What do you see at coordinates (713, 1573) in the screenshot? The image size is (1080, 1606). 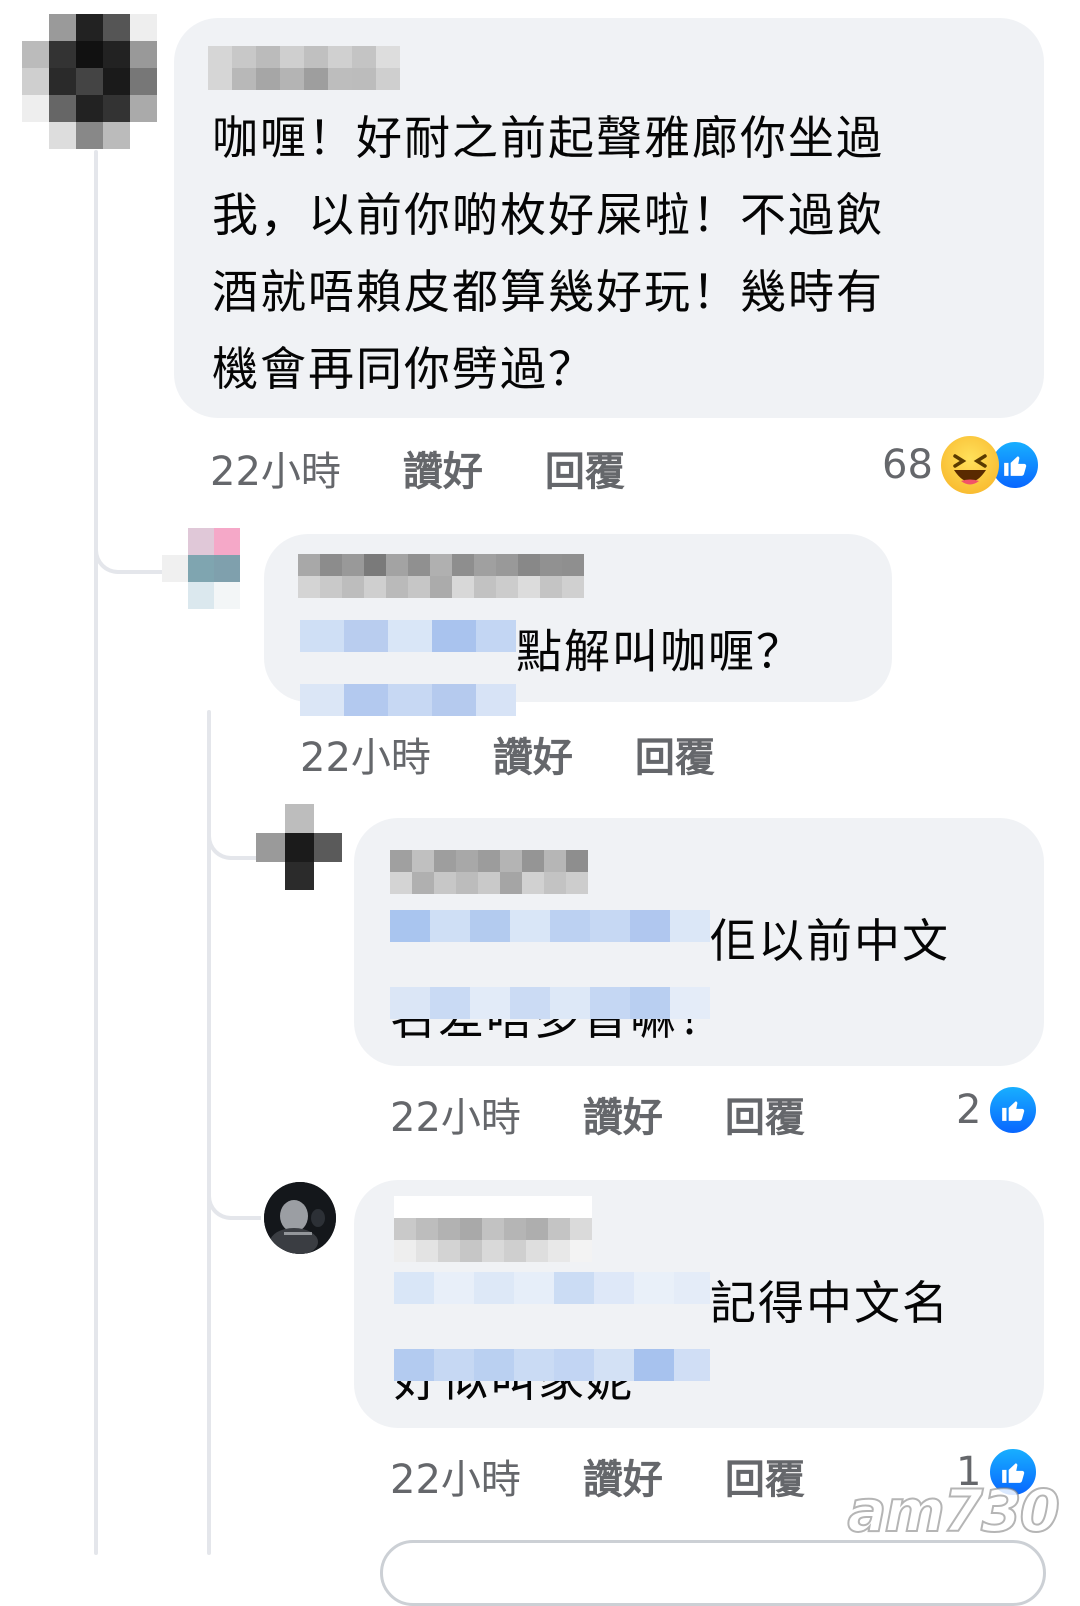 I see `reply-input` at bounding box center [713, 1573].